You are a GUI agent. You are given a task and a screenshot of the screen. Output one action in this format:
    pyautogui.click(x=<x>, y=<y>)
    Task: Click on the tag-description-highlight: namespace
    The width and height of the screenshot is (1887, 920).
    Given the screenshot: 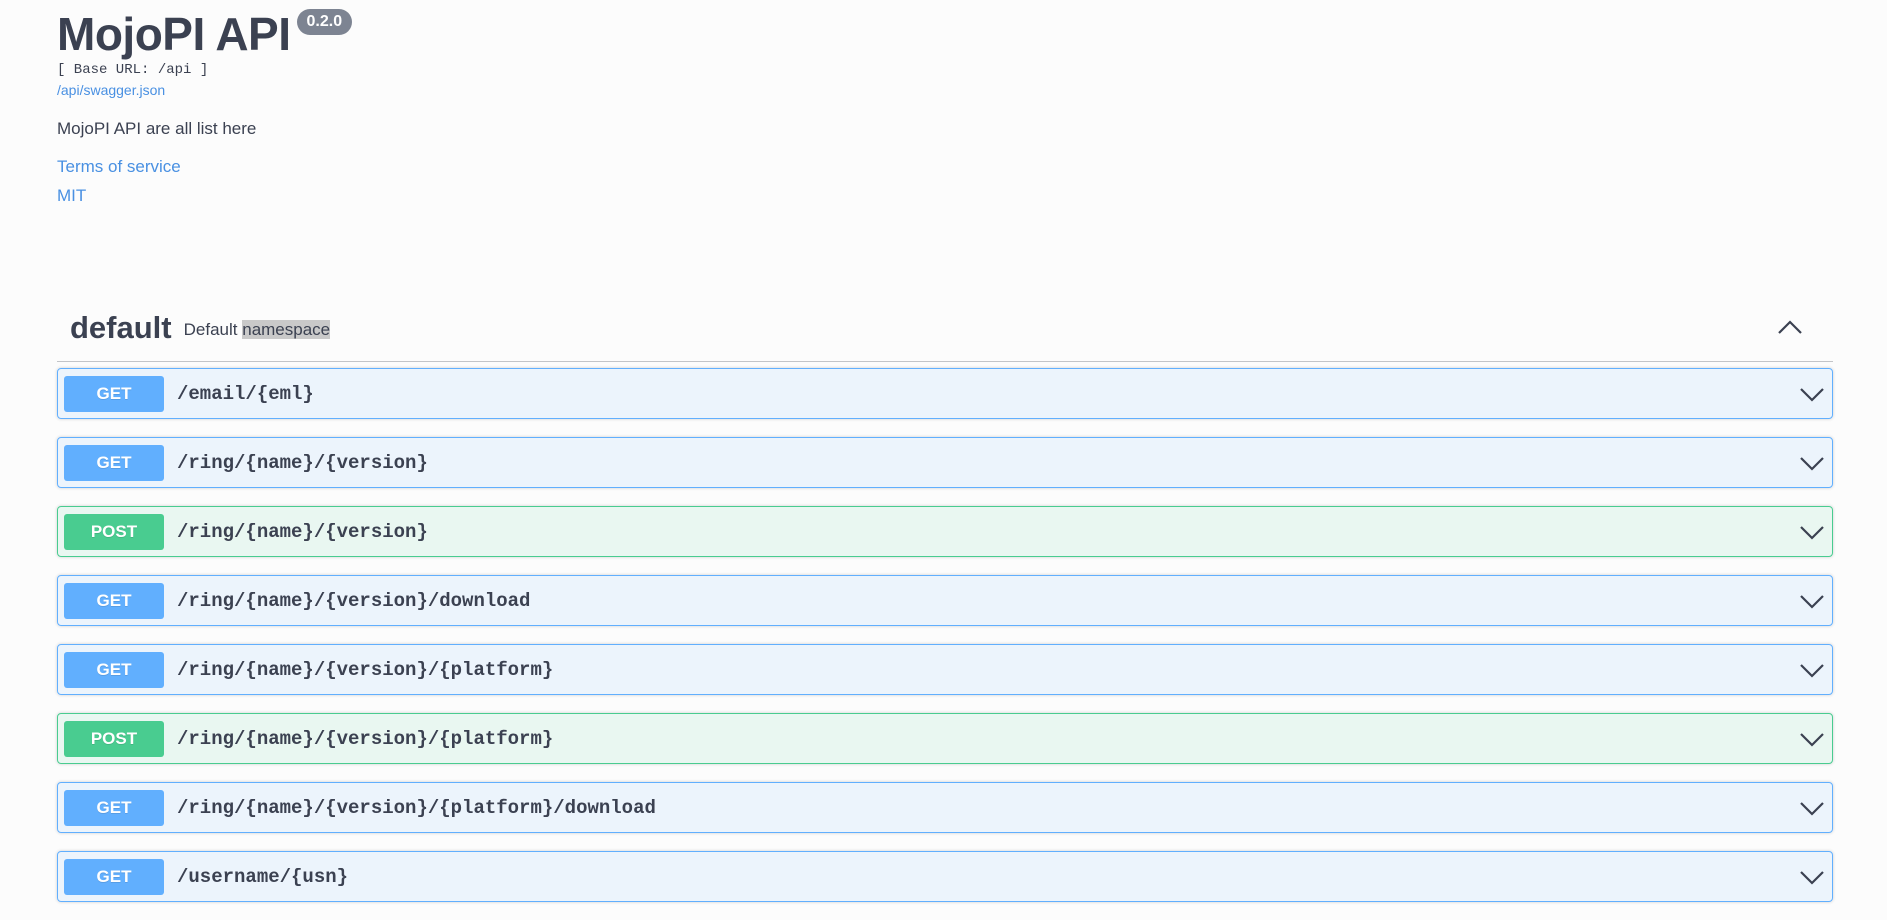 What is the action you would take?
    pyautogui.click(x=286, y=329)
    